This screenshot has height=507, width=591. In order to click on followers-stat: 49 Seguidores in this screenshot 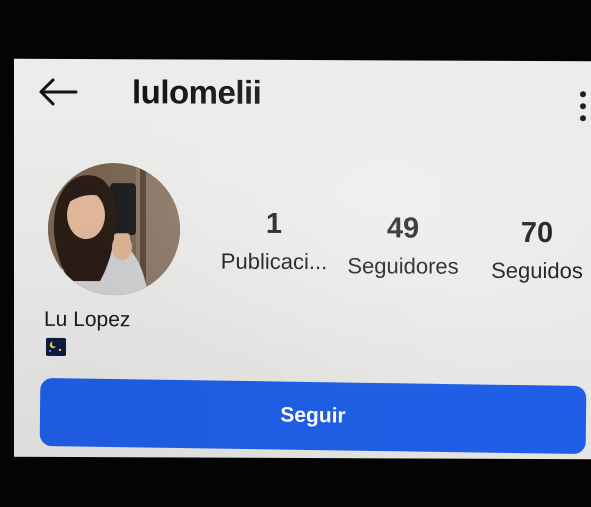, I will do `click(403, 246)`.